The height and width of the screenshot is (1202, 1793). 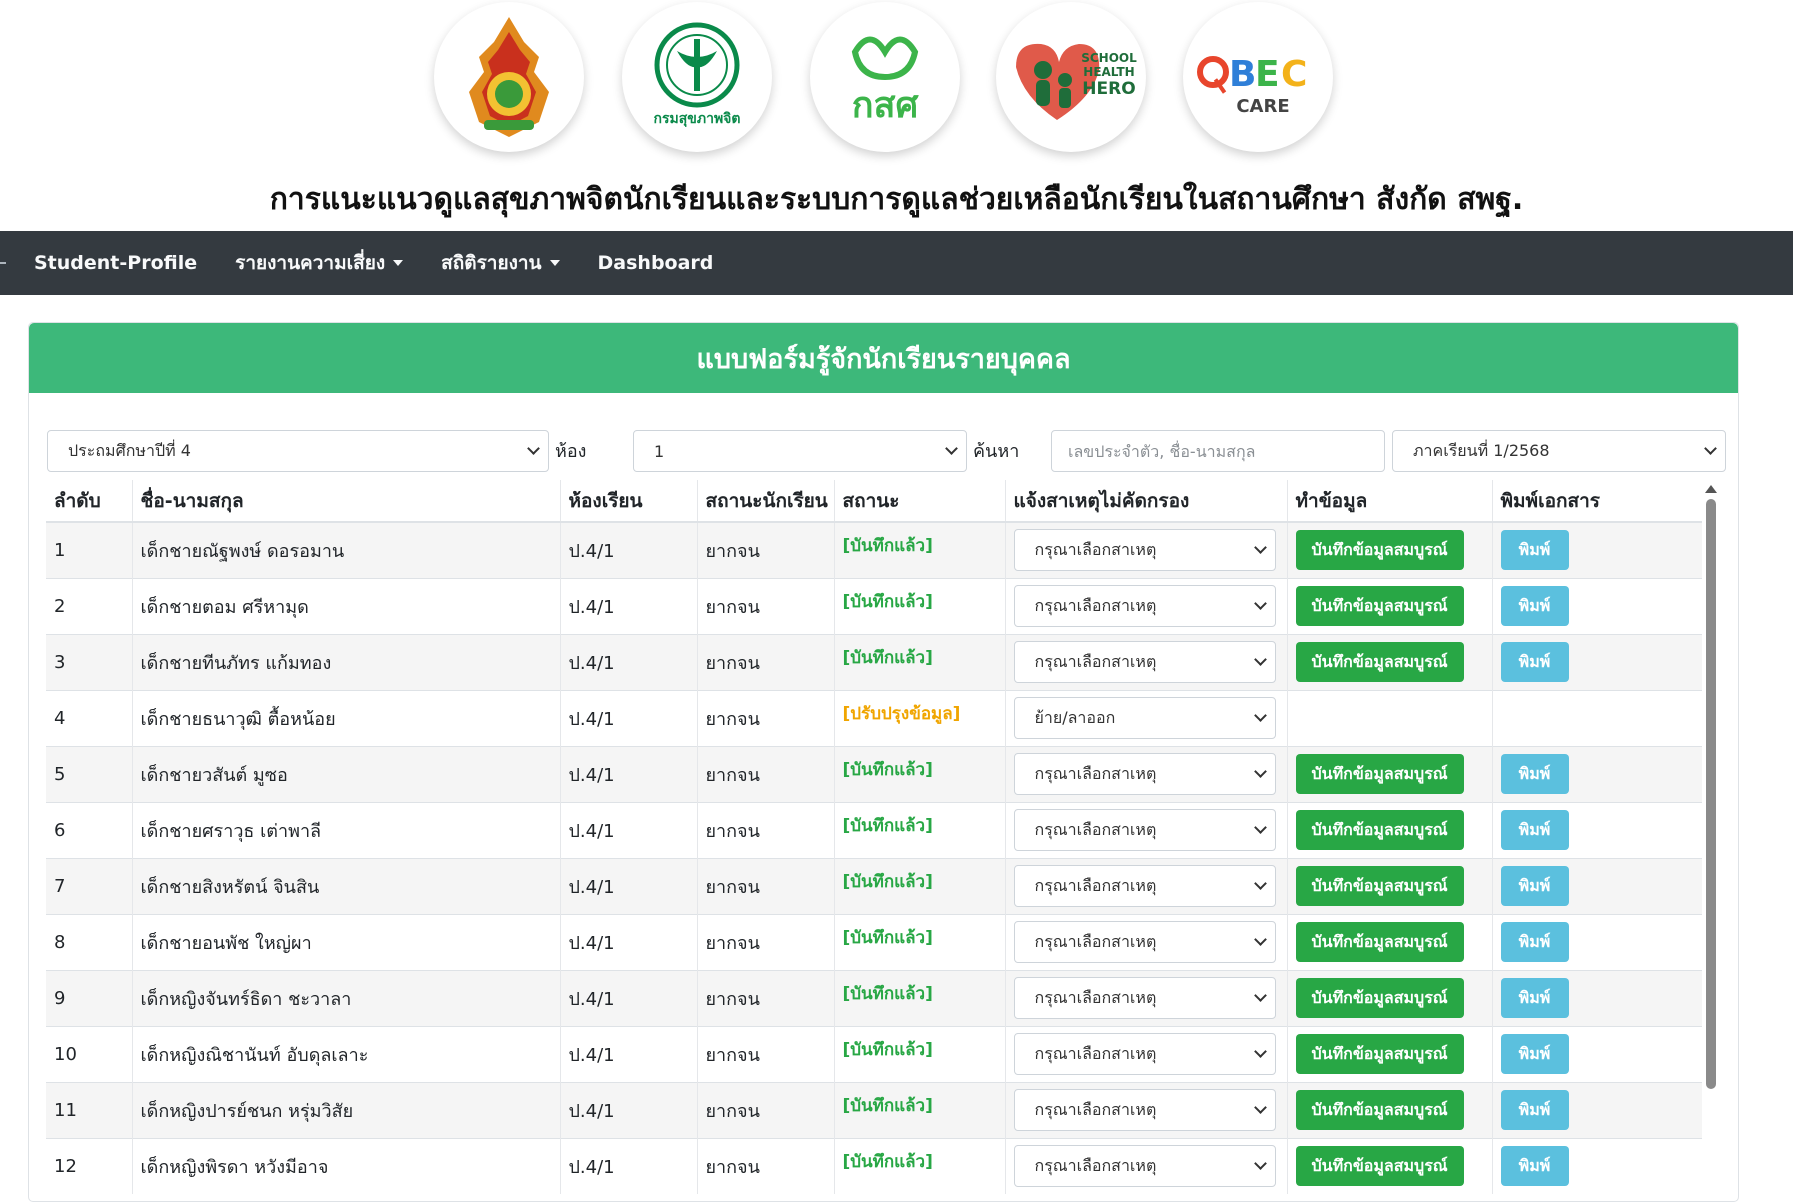 I want to click on cell-action, so click(x=1389, y=717).